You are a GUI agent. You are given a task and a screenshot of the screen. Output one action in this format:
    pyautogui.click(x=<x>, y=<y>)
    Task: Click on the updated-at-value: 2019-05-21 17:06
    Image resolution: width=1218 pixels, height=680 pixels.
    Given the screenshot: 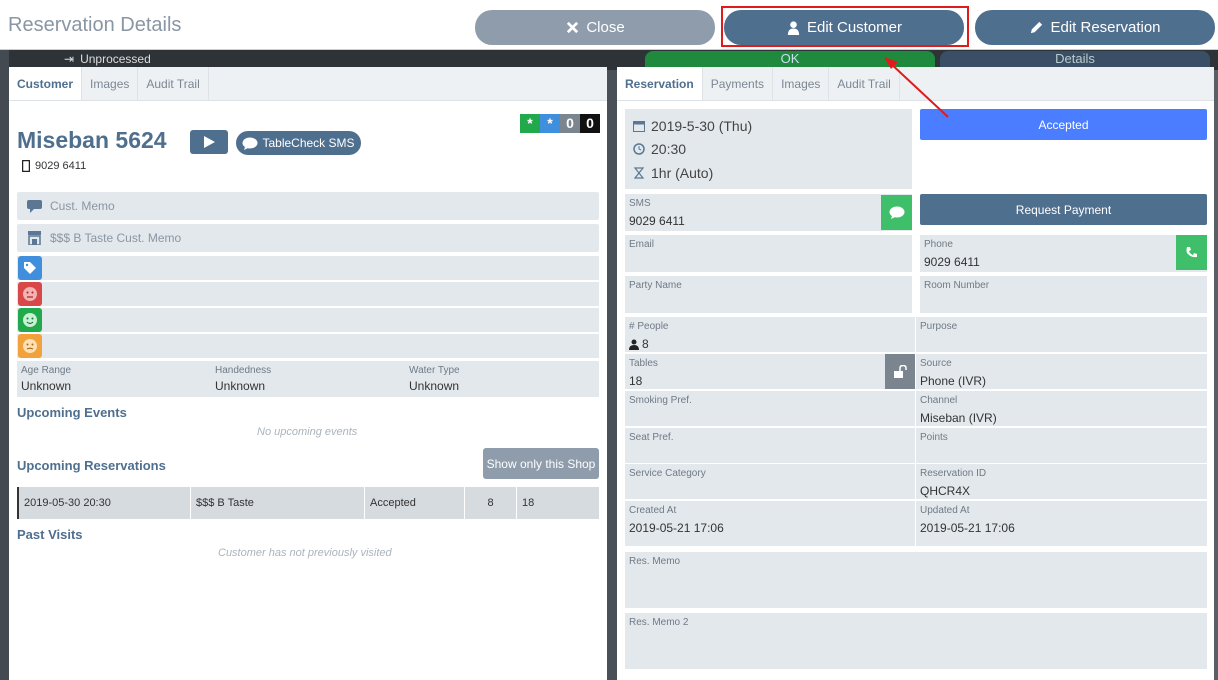 What is the action you would take?
    pyautogui.click(x=967, y=528)
    